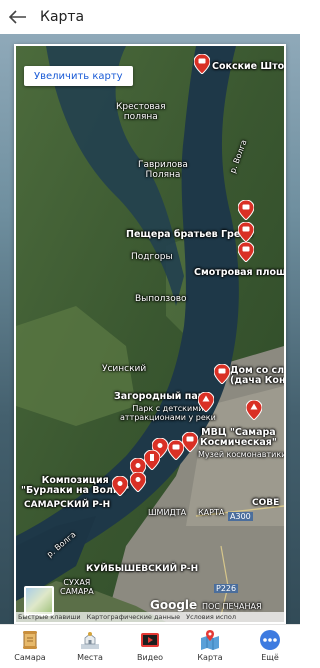 This screenshot has width=320, height=668. What do you see at coordinates (62, 17) in the screenshot?
I see `page-title: Карта` at bounding box center [62, 17].